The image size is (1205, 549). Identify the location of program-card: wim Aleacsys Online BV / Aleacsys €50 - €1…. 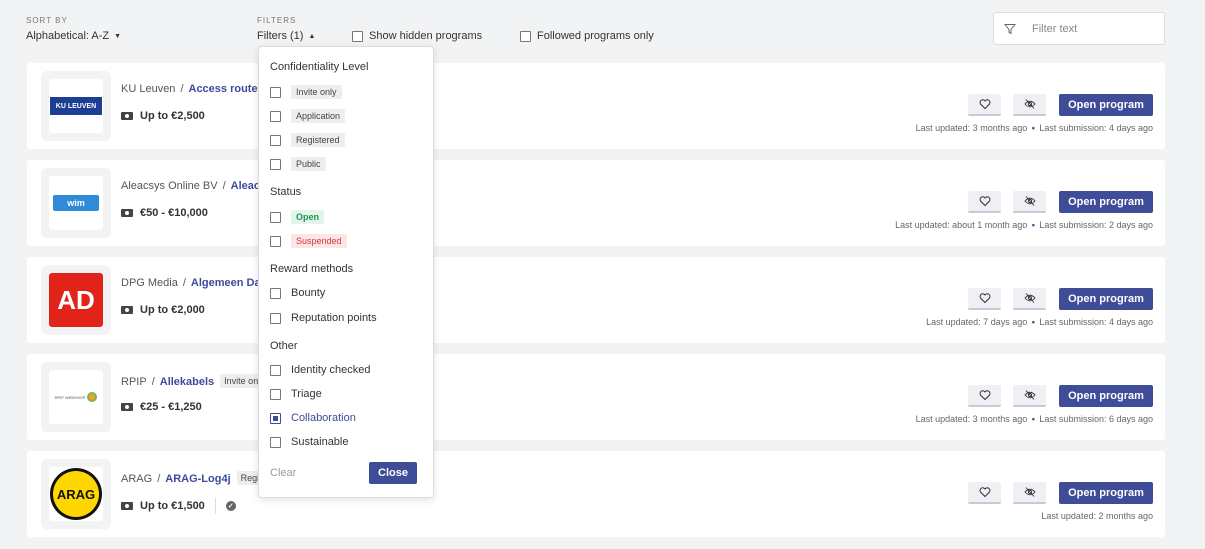
(596, 203).